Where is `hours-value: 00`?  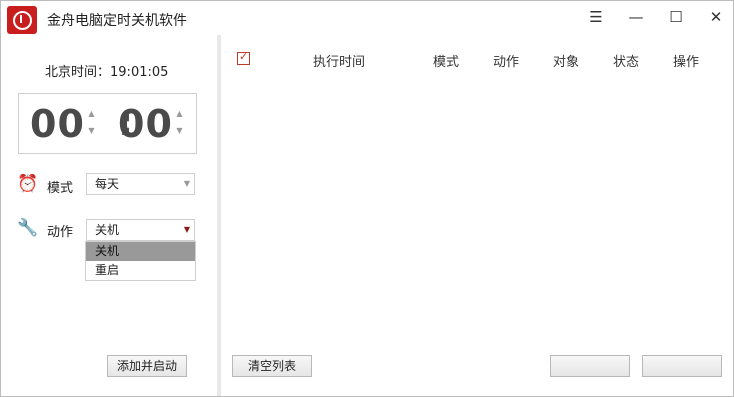 hours-value: 00 is located at coordinates (57, 124).